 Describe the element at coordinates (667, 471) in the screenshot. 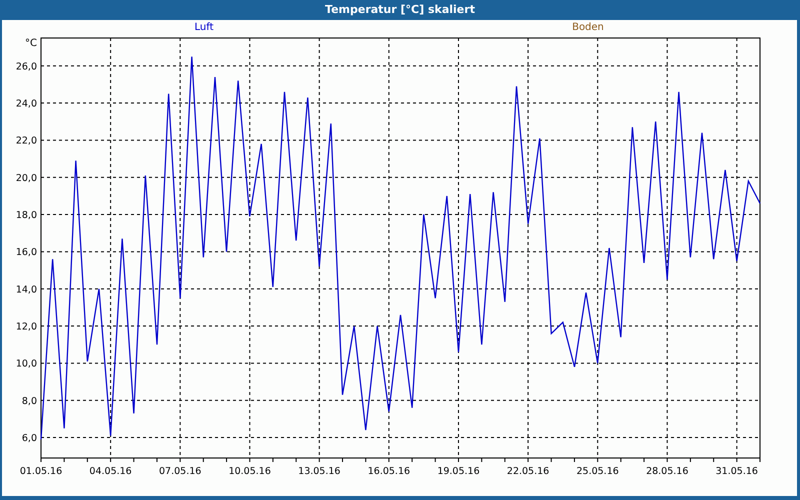

I see `x-tick-label: 28.05.16` at that location.